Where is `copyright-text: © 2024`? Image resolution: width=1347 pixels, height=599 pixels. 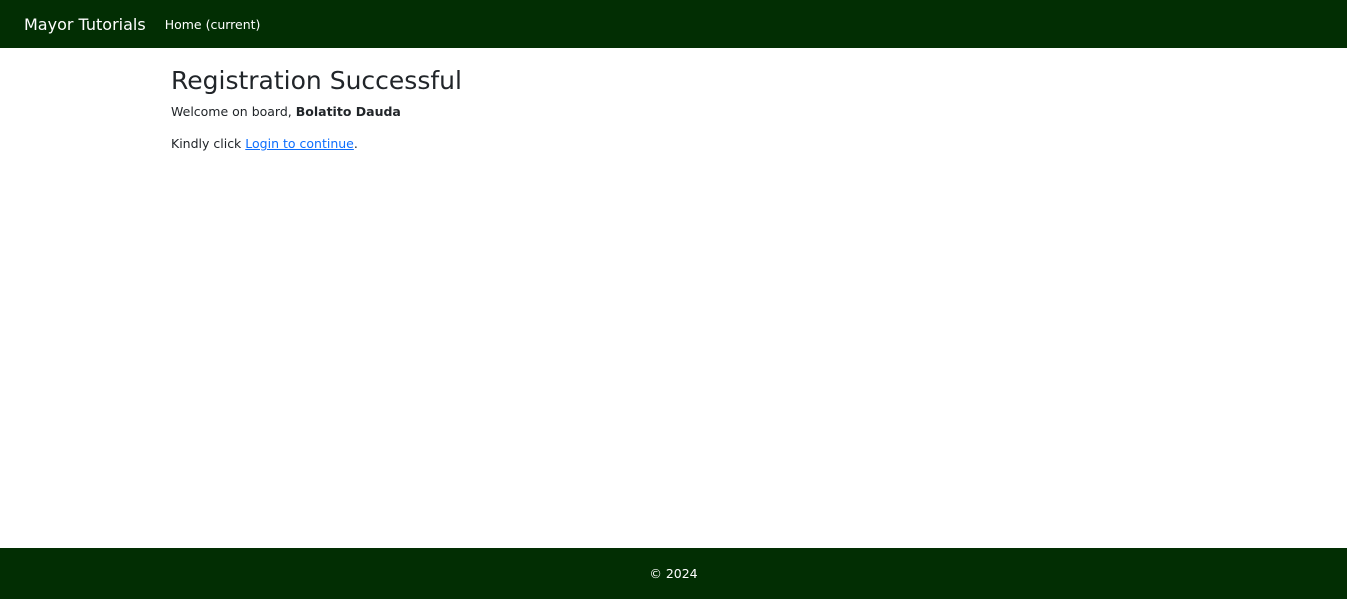
copyright-text: © 2024 is located at coordinates (673, 573).